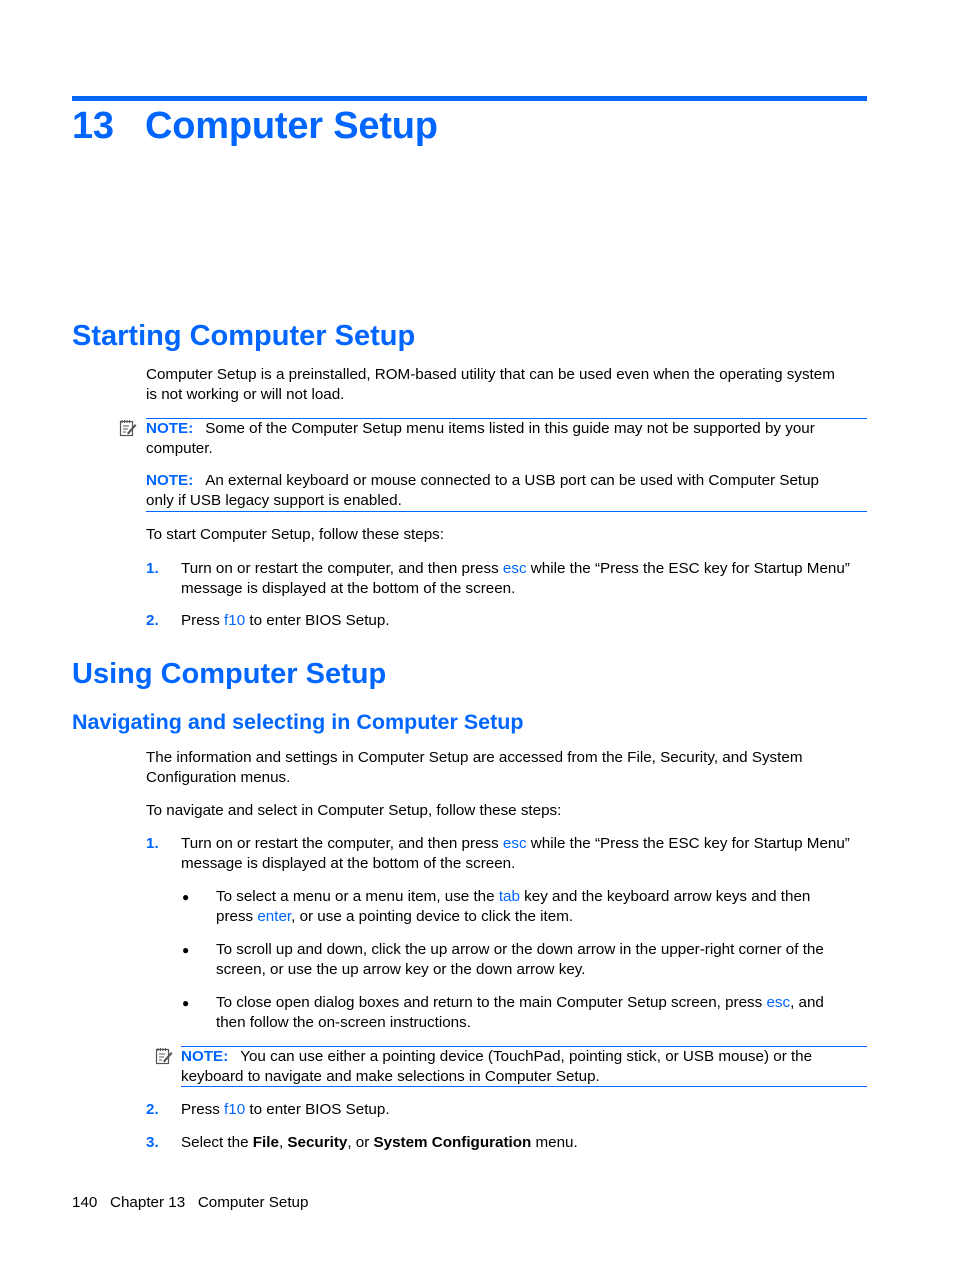  I want to click on chapter-title: 13 Computer Setup, so click(255, 126).